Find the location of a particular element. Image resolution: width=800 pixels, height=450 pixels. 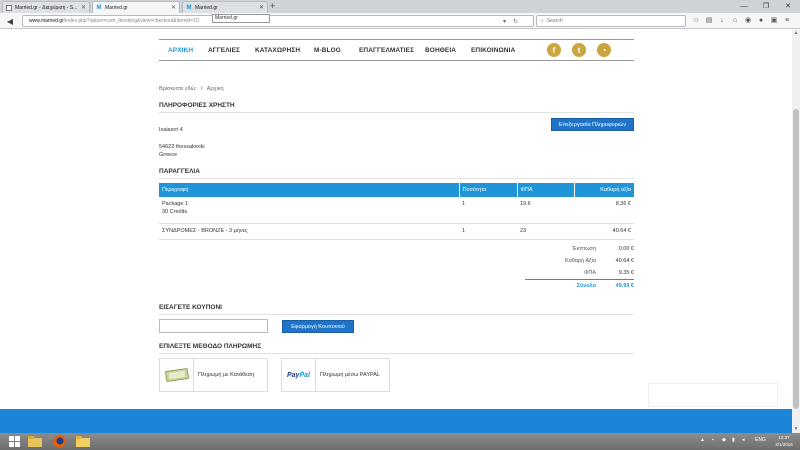

window-close-icon: ✕ is located at coordinates (788, 6).